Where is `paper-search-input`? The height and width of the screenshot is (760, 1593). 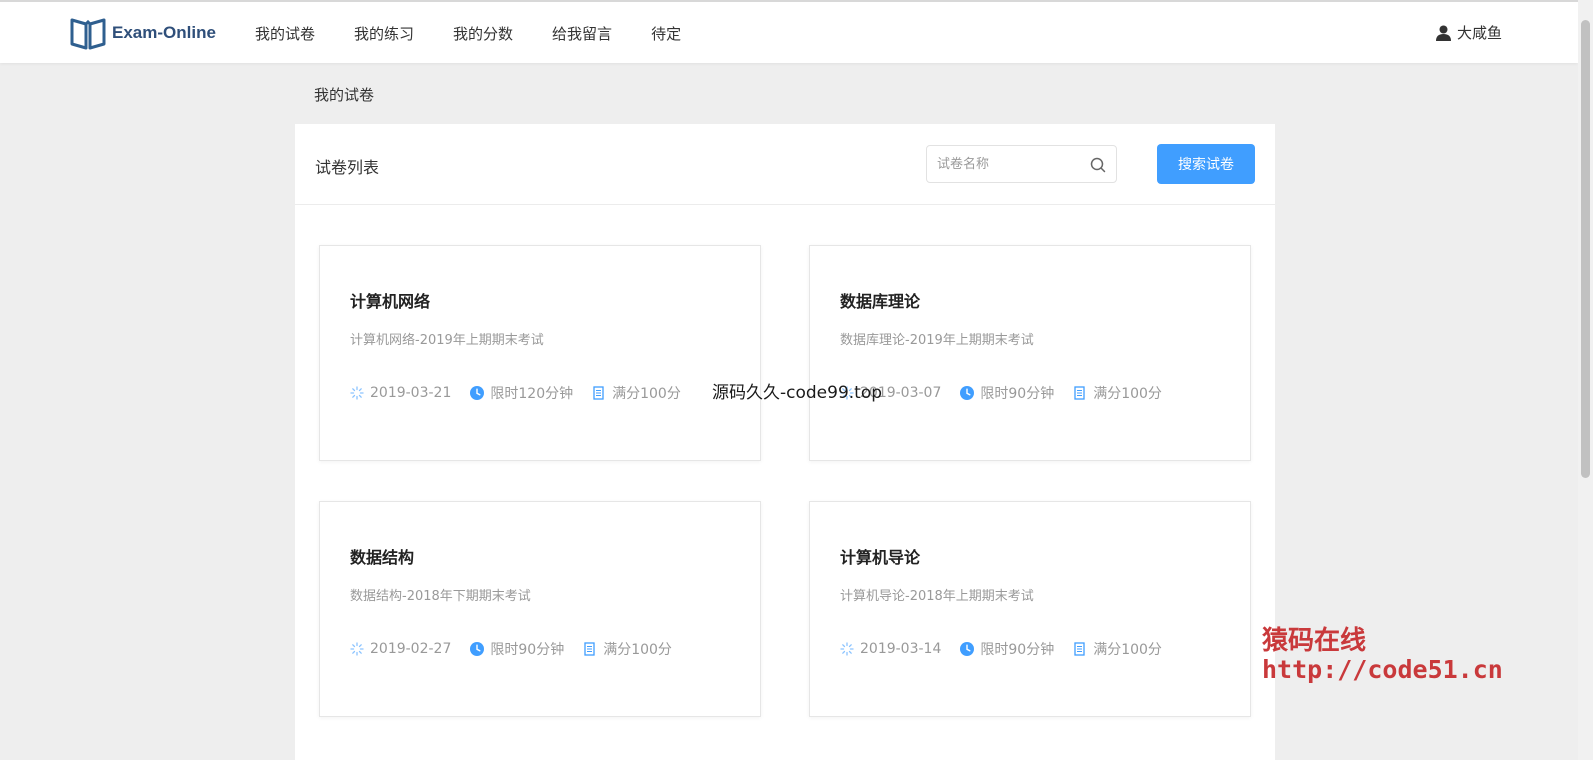 paper-search-input is located at coordinates (1002, 164).